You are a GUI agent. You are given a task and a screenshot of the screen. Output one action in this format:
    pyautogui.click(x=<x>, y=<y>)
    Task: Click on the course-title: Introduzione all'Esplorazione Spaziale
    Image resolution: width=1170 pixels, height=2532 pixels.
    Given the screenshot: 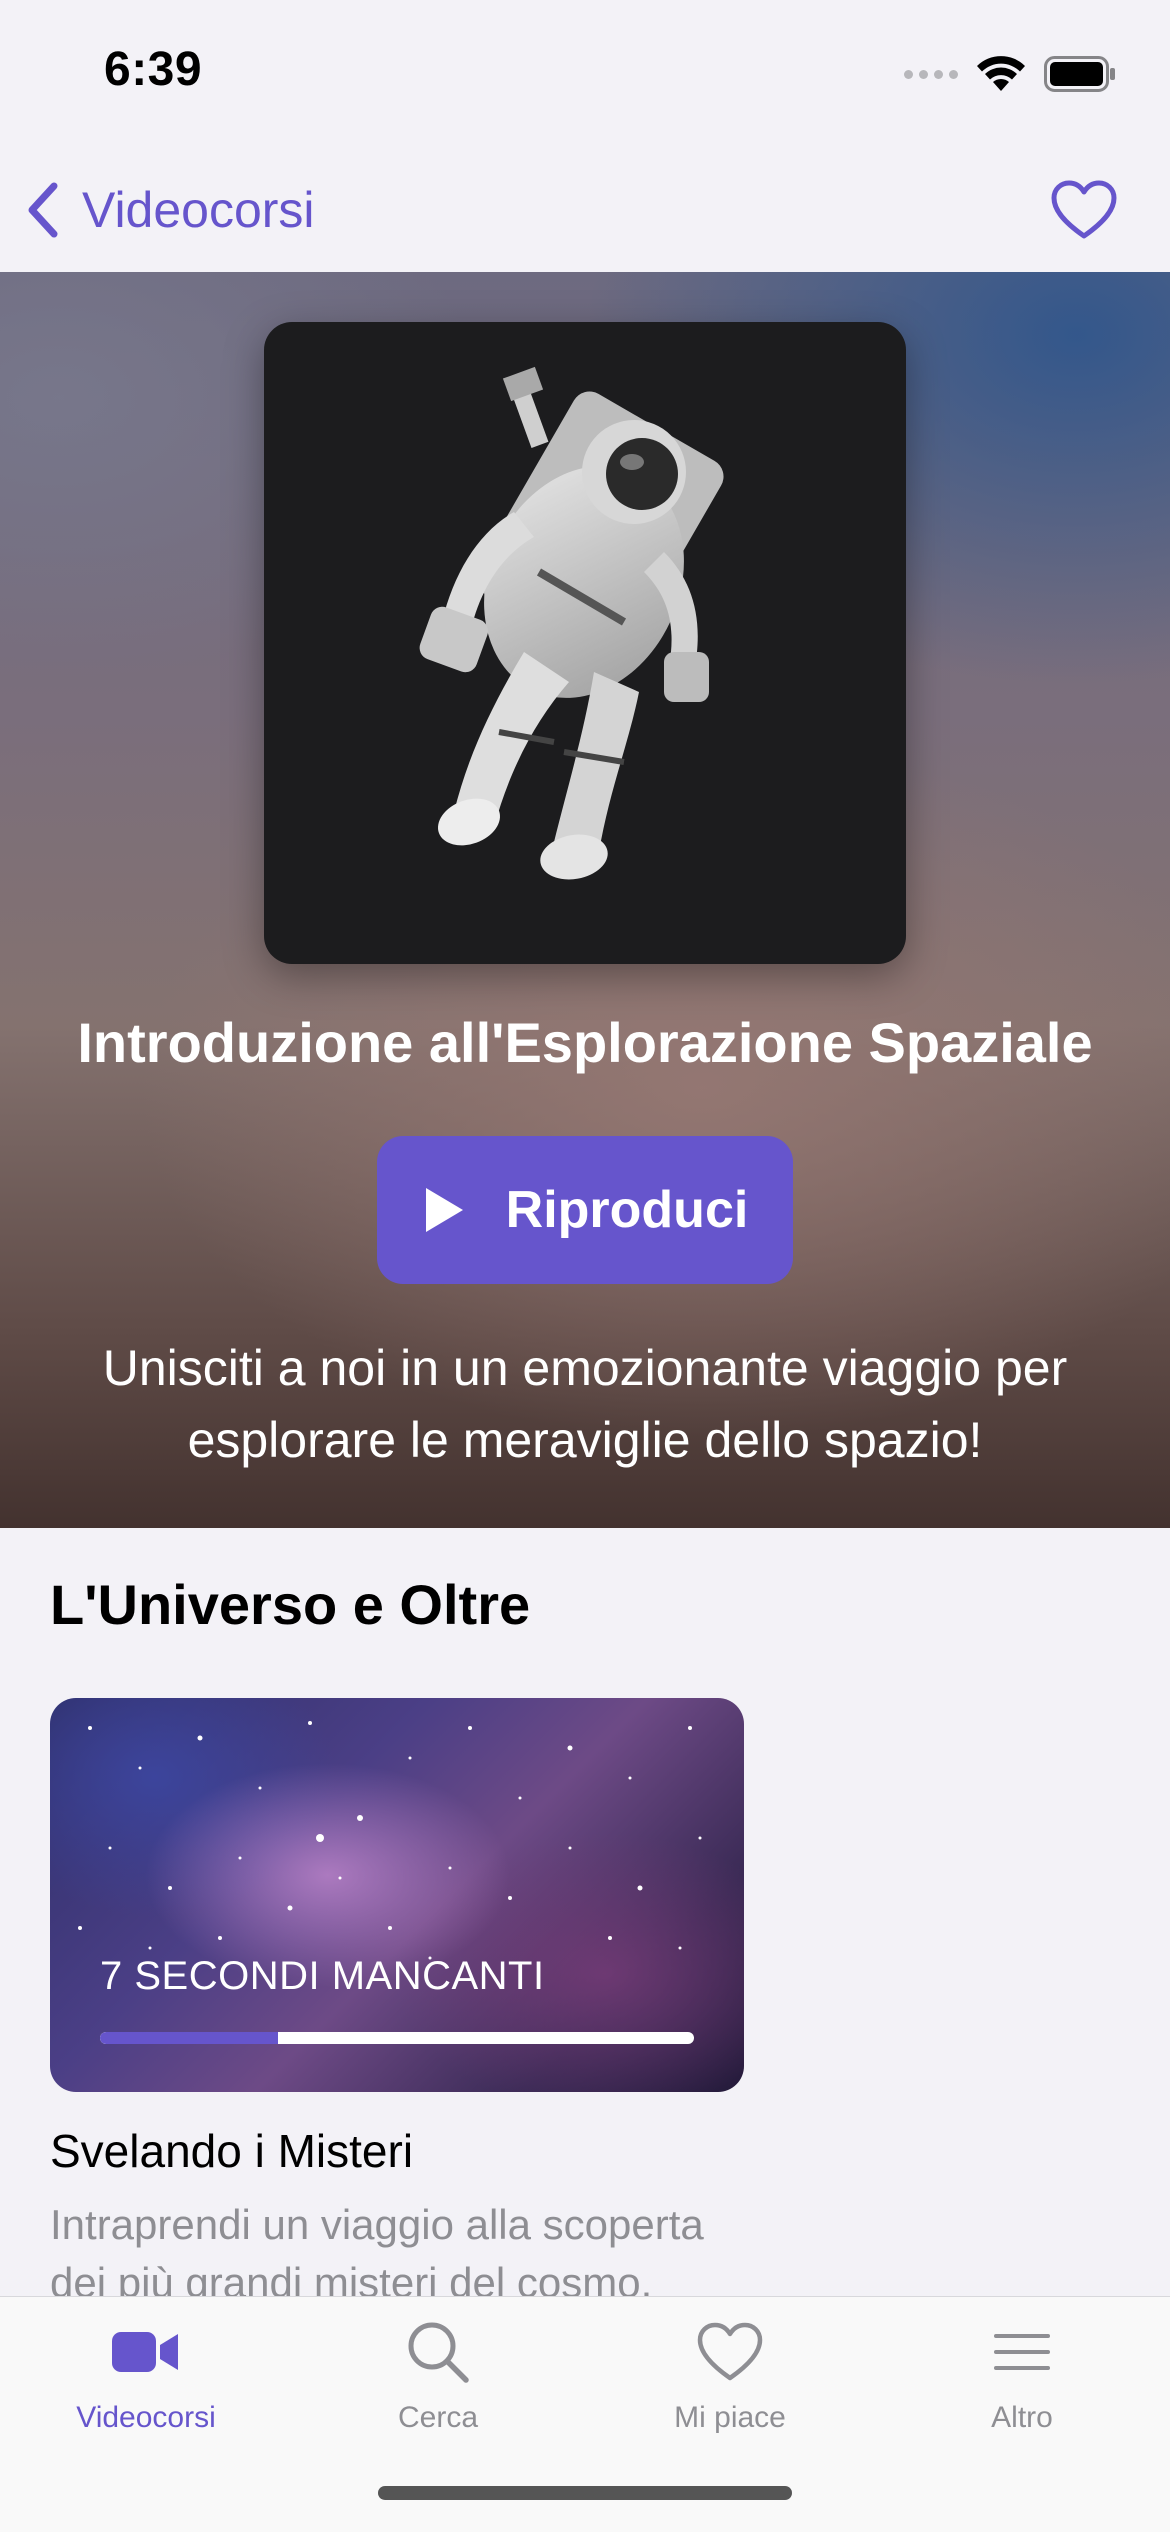 What is the action you would take?
    pyautogui.click(x=585, y=1042)
    